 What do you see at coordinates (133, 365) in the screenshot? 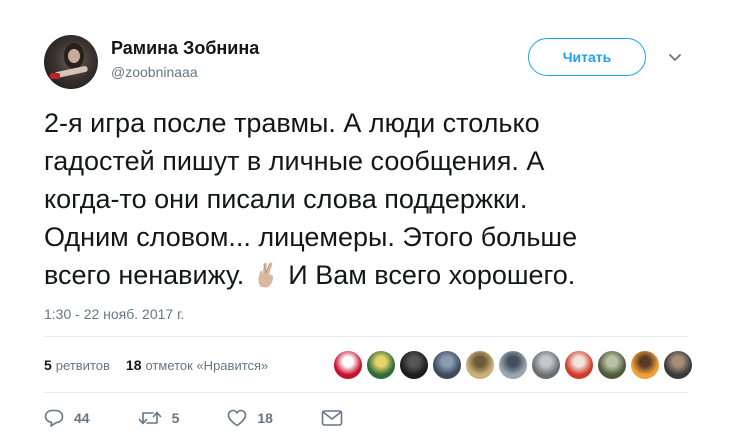
I see `likes-count: 18` at bounding box center [133, 365].